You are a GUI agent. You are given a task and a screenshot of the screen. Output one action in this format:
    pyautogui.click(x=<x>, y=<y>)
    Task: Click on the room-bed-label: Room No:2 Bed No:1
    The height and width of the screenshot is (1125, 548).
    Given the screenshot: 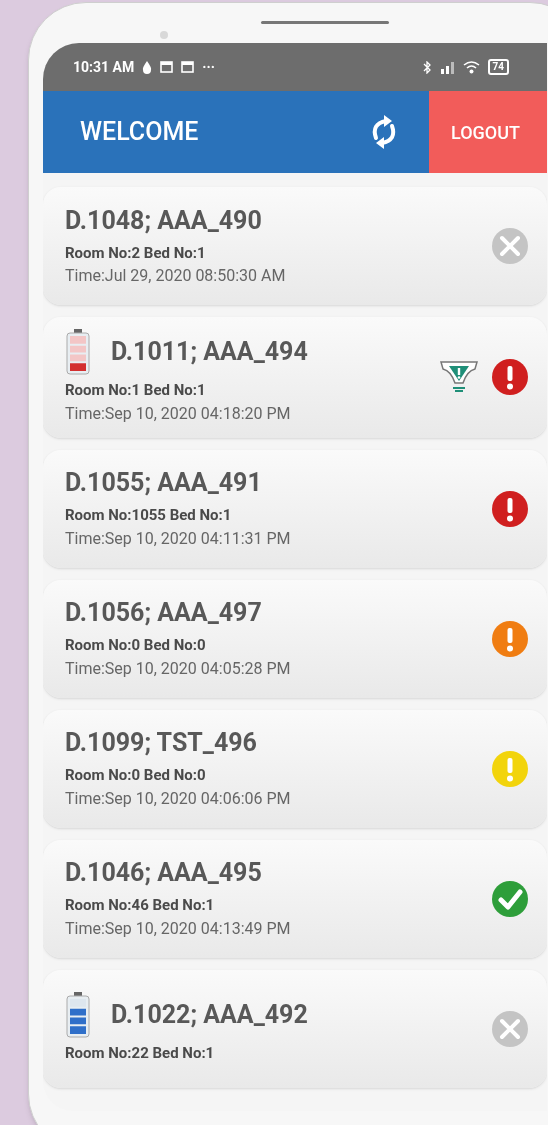 What is the action you would take?
    pyautogui.click(x=136, y=253)
    